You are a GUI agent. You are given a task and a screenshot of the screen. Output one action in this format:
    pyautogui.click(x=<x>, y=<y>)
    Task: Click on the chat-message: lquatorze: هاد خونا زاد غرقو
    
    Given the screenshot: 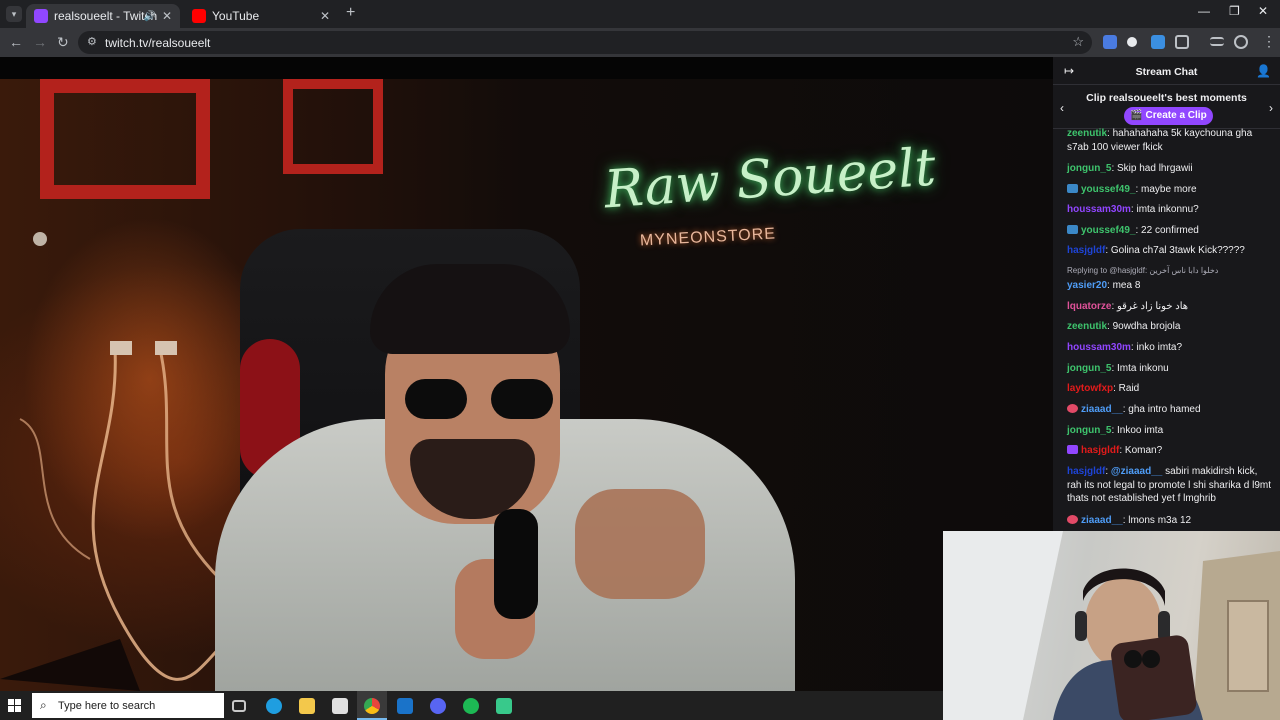 What is the action you would take?
    pyautogui.click(x=1128, y=306)
    